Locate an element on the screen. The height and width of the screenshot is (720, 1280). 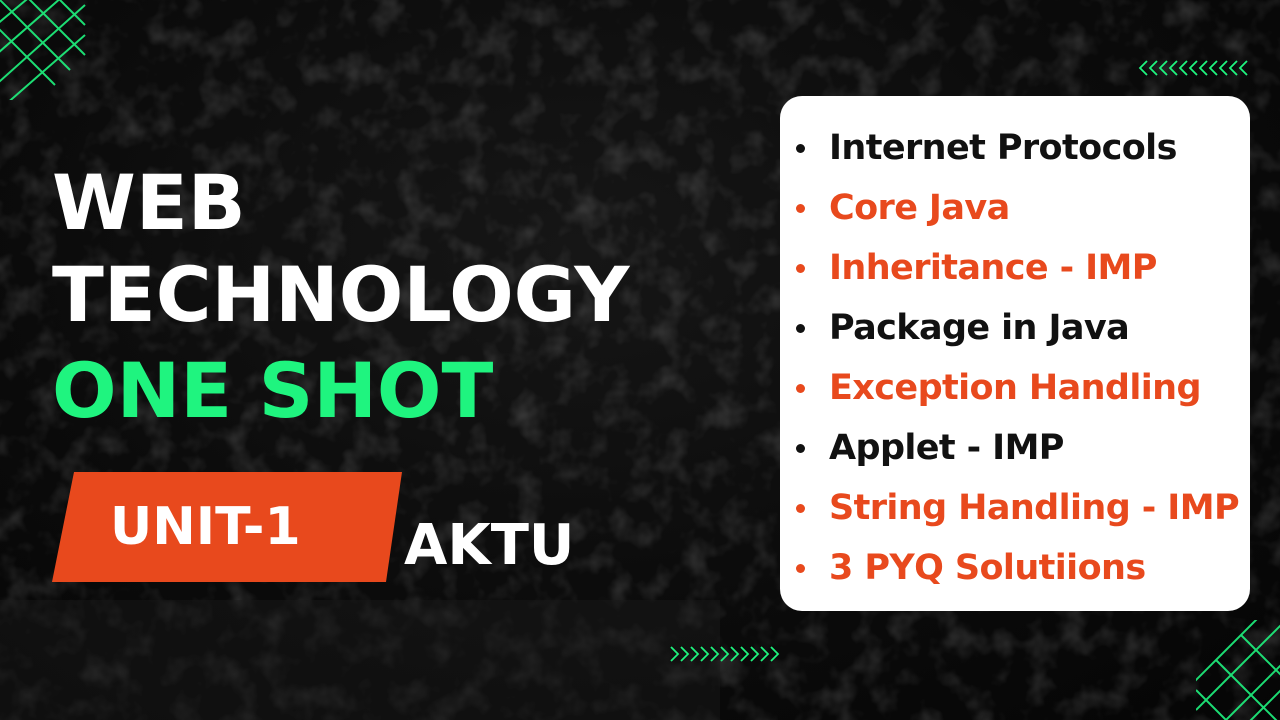
list-item: Package in Java is located at coordinates (1017, 328).